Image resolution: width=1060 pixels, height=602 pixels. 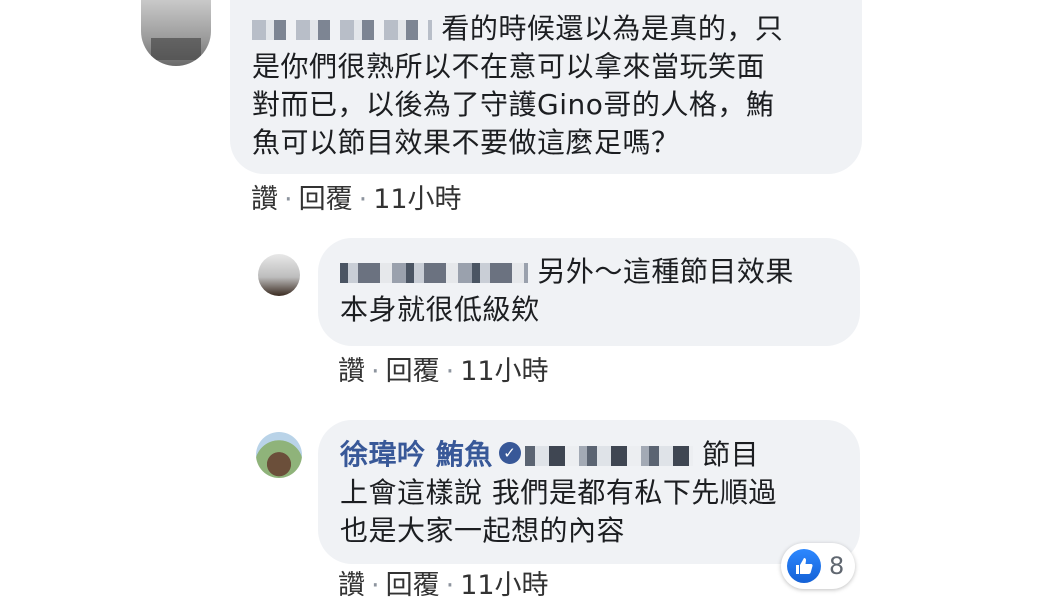 I want to click on comment-bubble: 另外～這種節目效果 本身就很低級欸, so click(x=589, y=292).